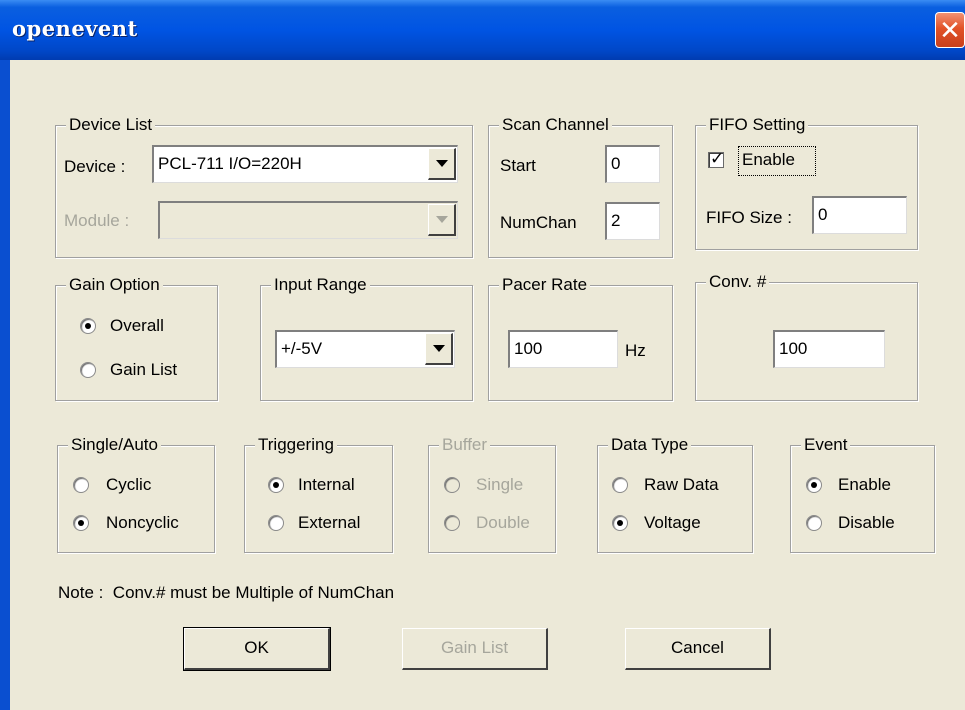 Image resolution: width=965 pixels, height=710 pixels. Describe the element at coordinates (365, 349) in the screenshot. I see `input-range-combobox: +/-5V` at that location.